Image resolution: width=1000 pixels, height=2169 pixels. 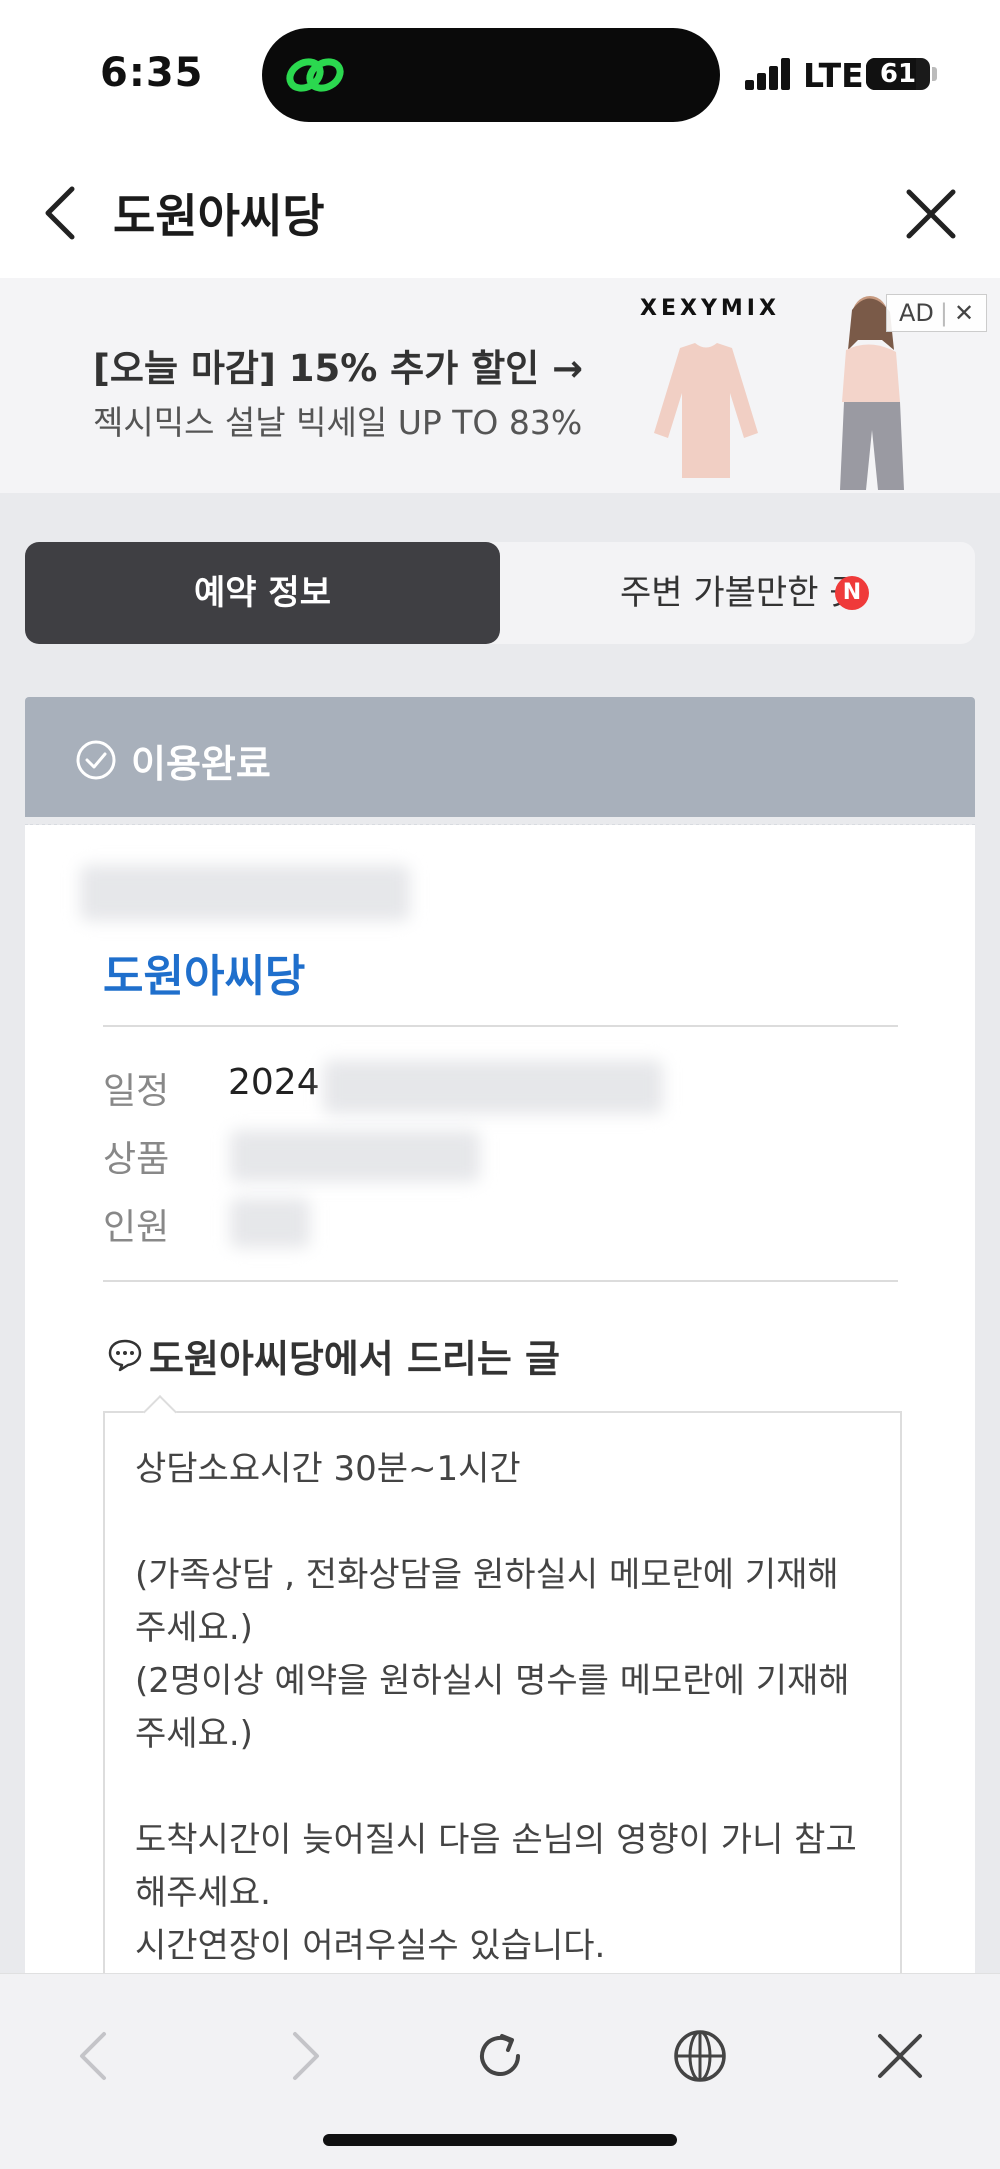 I want to click on blurred-product, so click(x=355, y=1156).